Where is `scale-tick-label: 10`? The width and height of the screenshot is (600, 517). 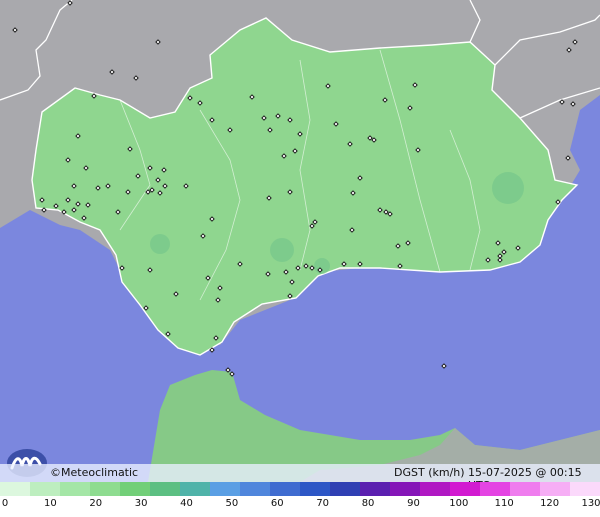
scale-tick-label: 10 is located at coordinates (50, 503).